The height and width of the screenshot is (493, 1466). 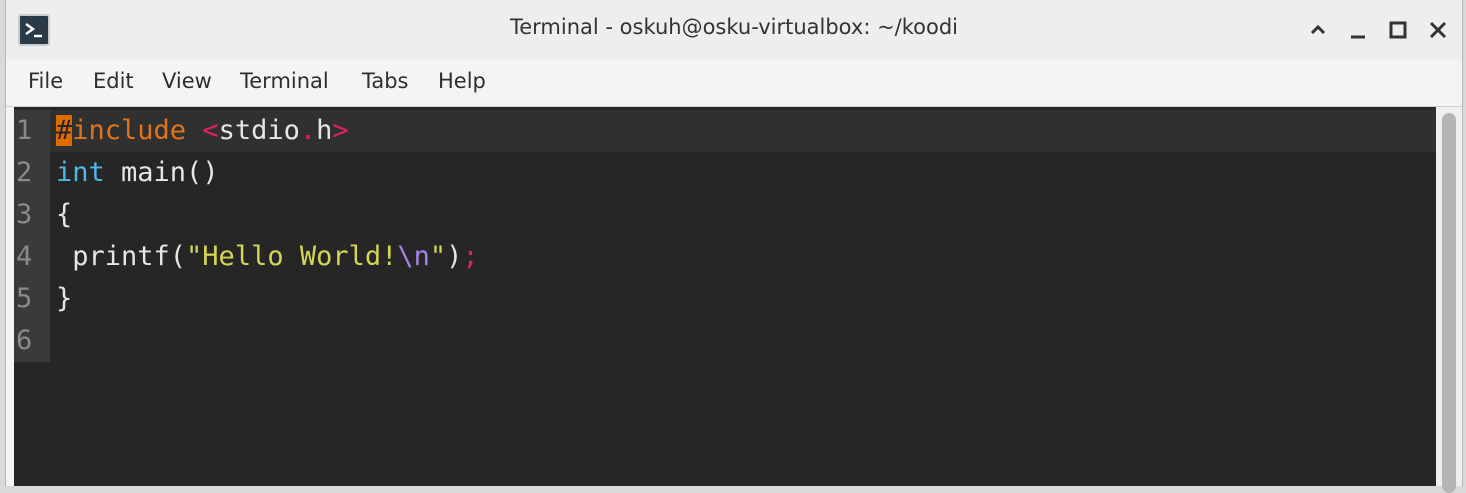 What do you see at coordinates (187, 81) in the screenshot?
I see `menu-view: View` at bounding box center [187, 81].